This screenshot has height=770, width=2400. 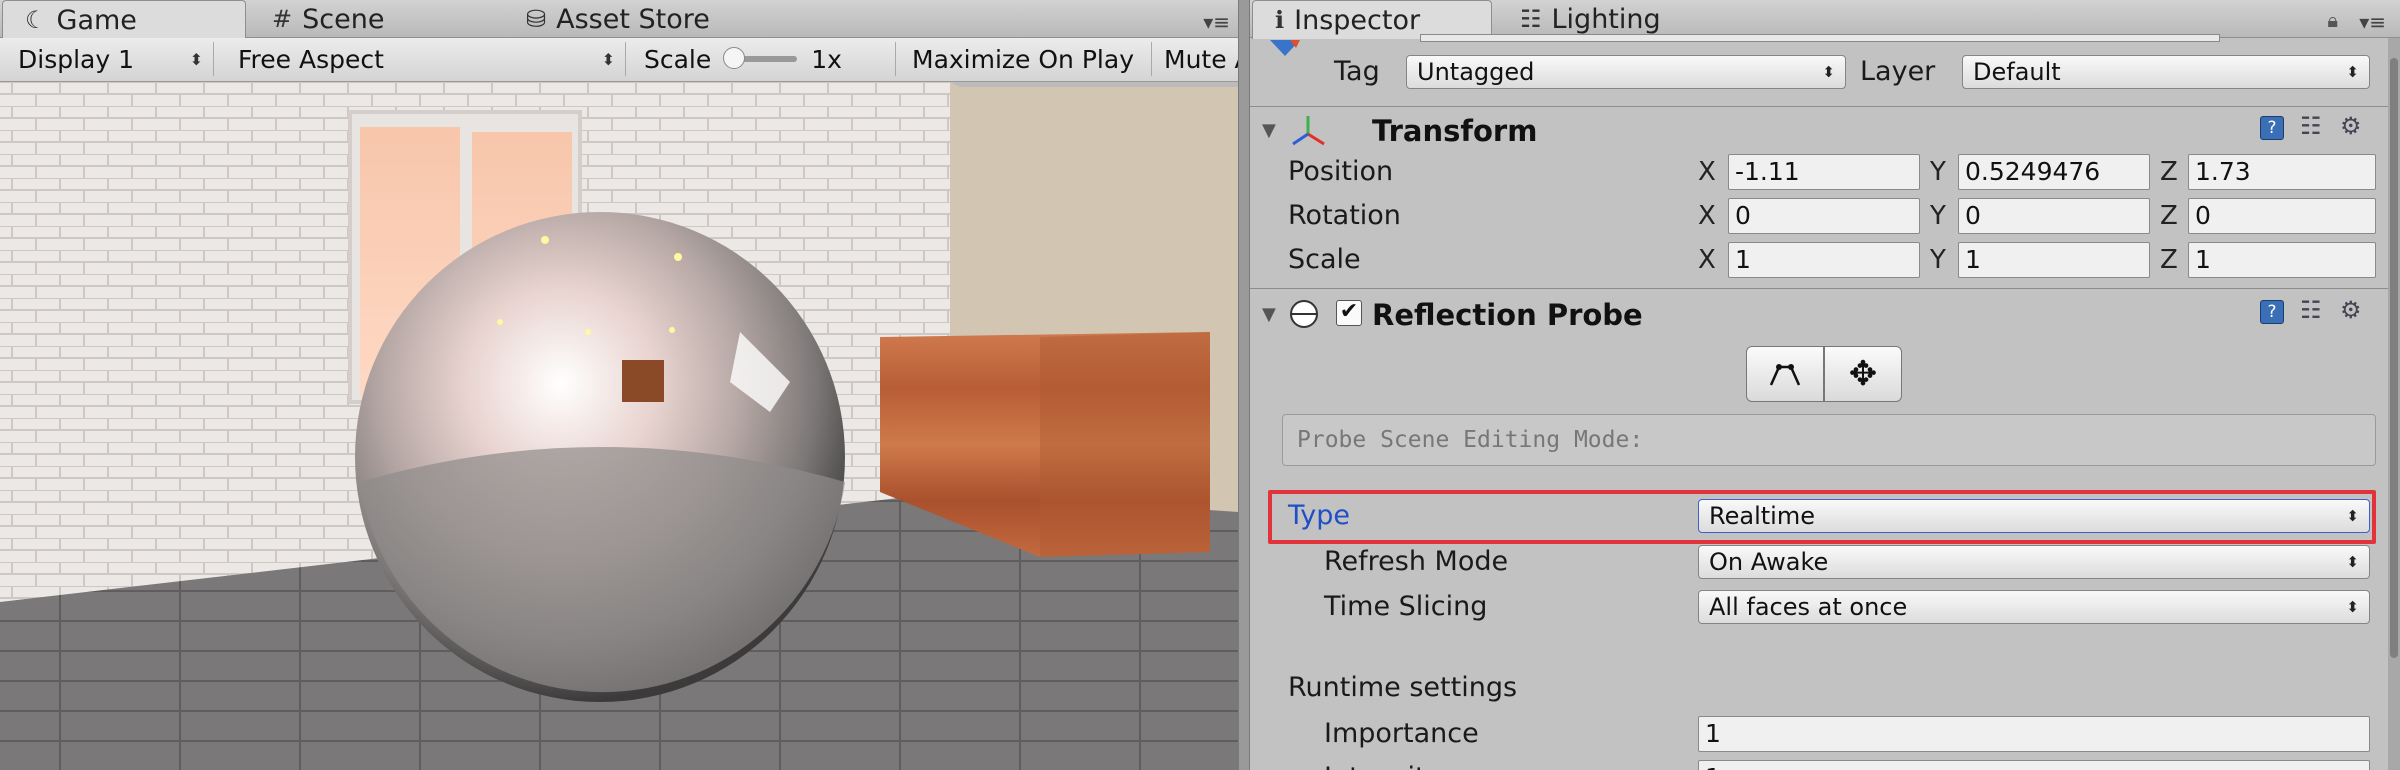 I want to click on tab-lighting-label: Lighting, so click(x=1606, y=19).